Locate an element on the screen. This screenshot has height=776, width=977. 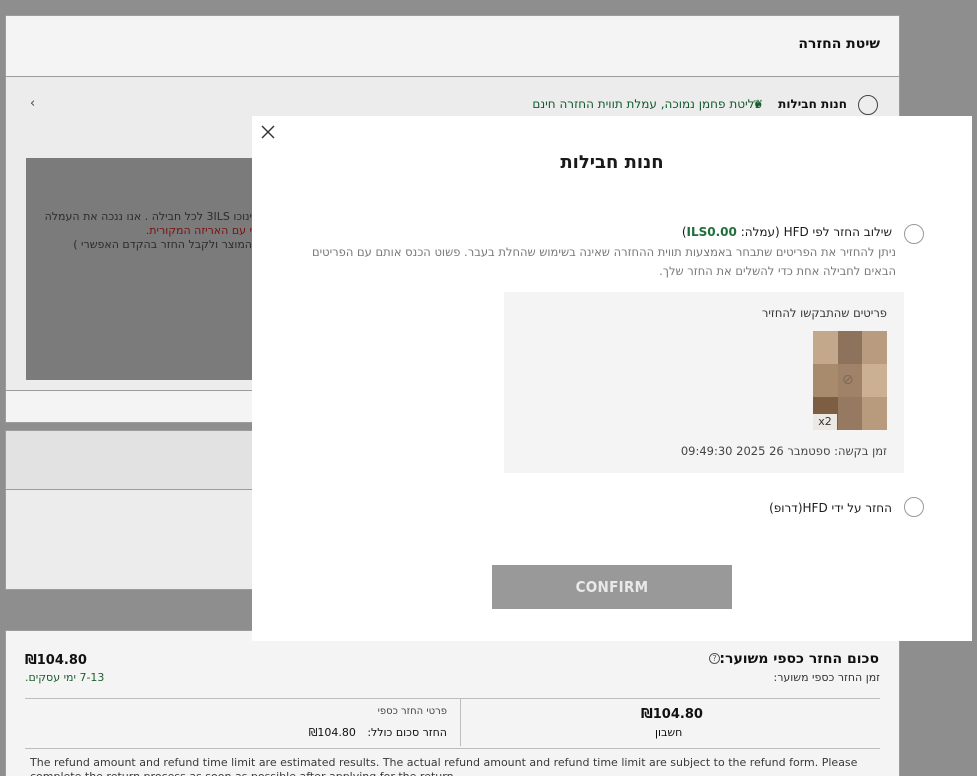
modal-title: חנות חבילות is located at coordinates (612, 162).